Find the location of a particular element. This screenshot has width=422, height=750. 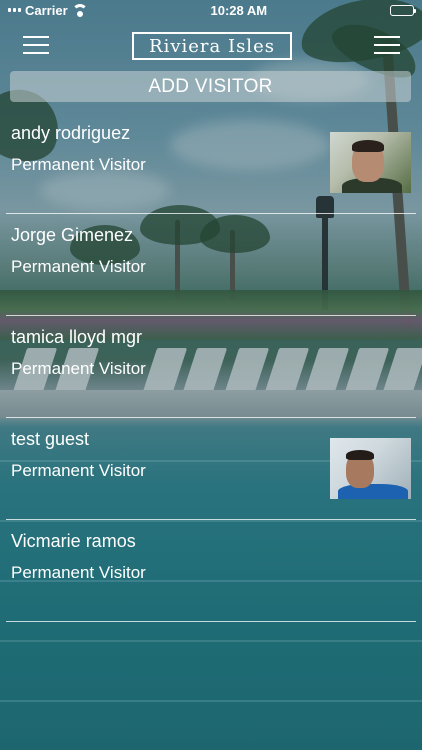

row-divider is located at coordinates (211, 621).